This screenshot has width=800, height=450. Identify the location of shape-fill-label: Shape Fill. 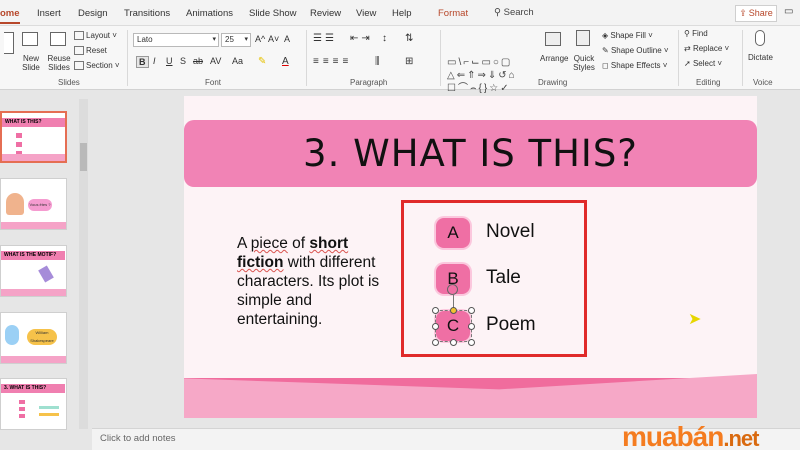
(628, 35).